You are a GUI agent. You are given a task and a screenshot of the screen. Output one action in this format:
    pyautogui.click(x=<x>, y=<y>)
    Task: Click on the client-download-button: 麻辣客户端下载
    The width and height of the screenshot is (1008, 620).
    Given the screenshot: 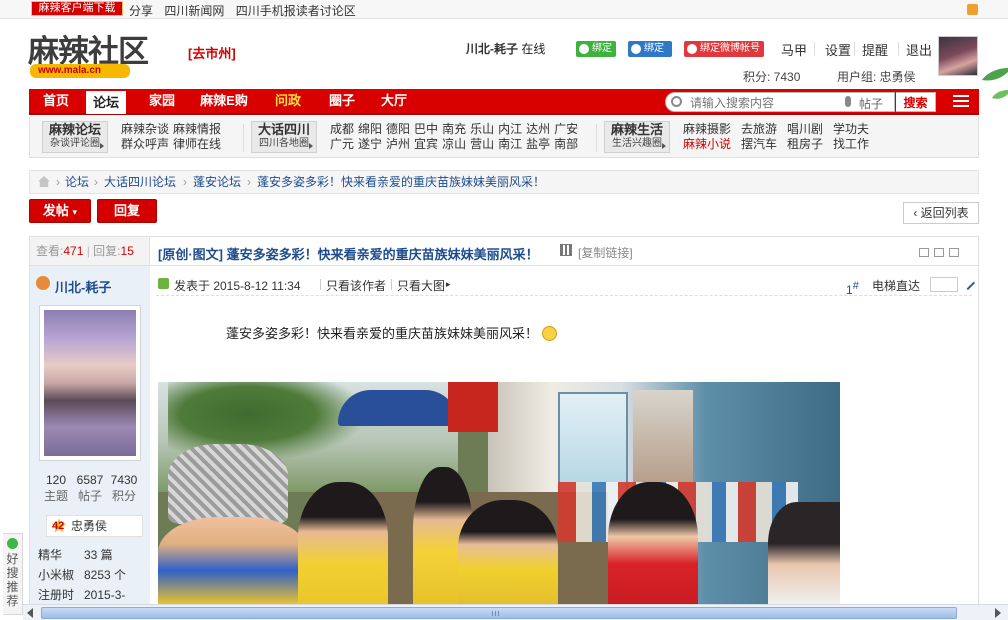 What is the action you would take?
    pyautogui.click(x=77, y=8)
    